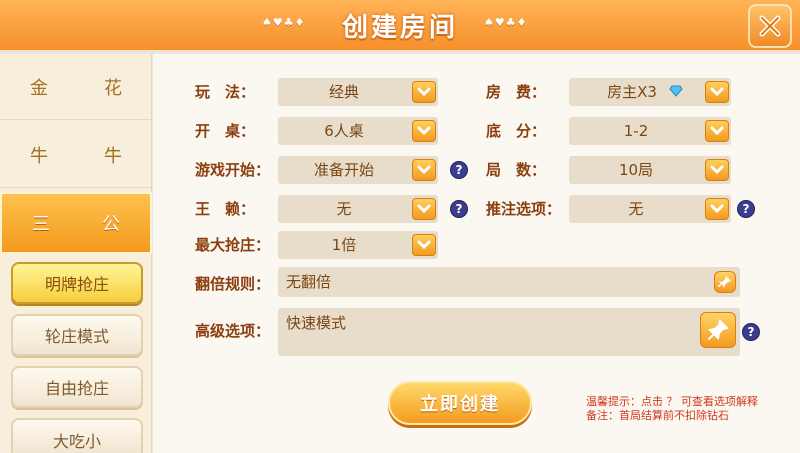 This screenshot has height=453, width=800. I want to click on close-icon, so click(770, 26).